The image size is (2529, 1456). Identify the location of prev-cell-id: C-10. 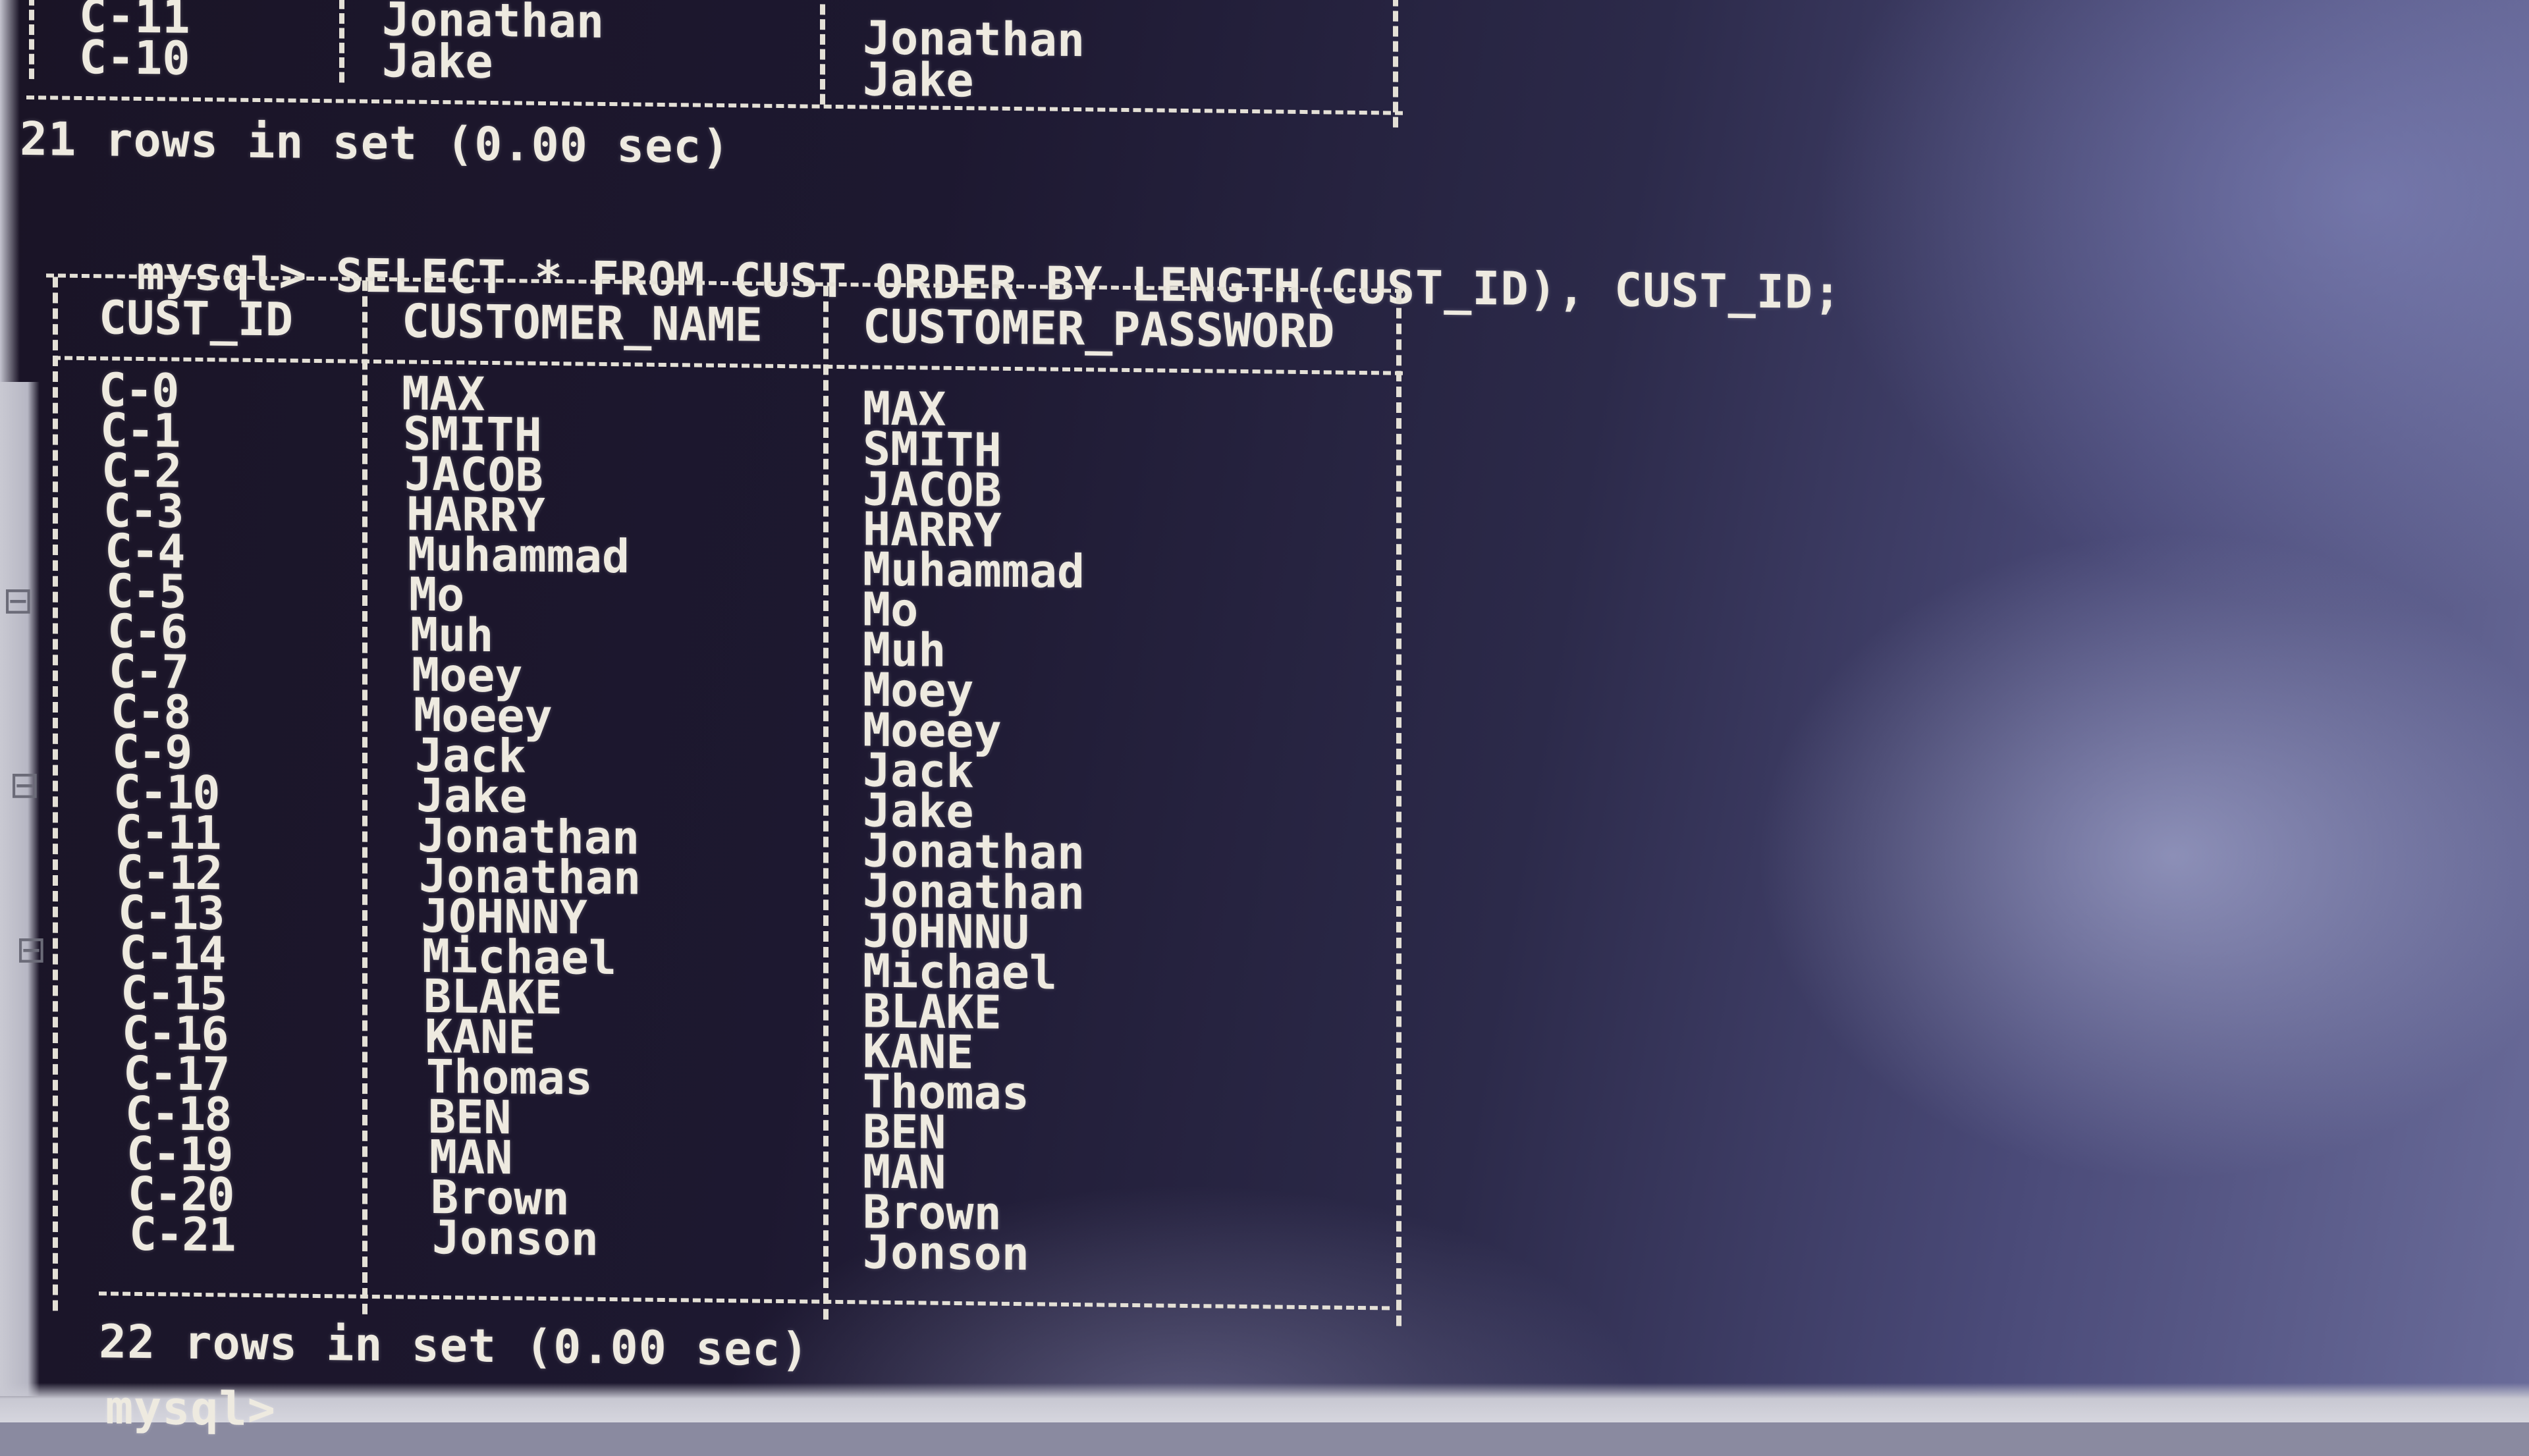
(134, 58).